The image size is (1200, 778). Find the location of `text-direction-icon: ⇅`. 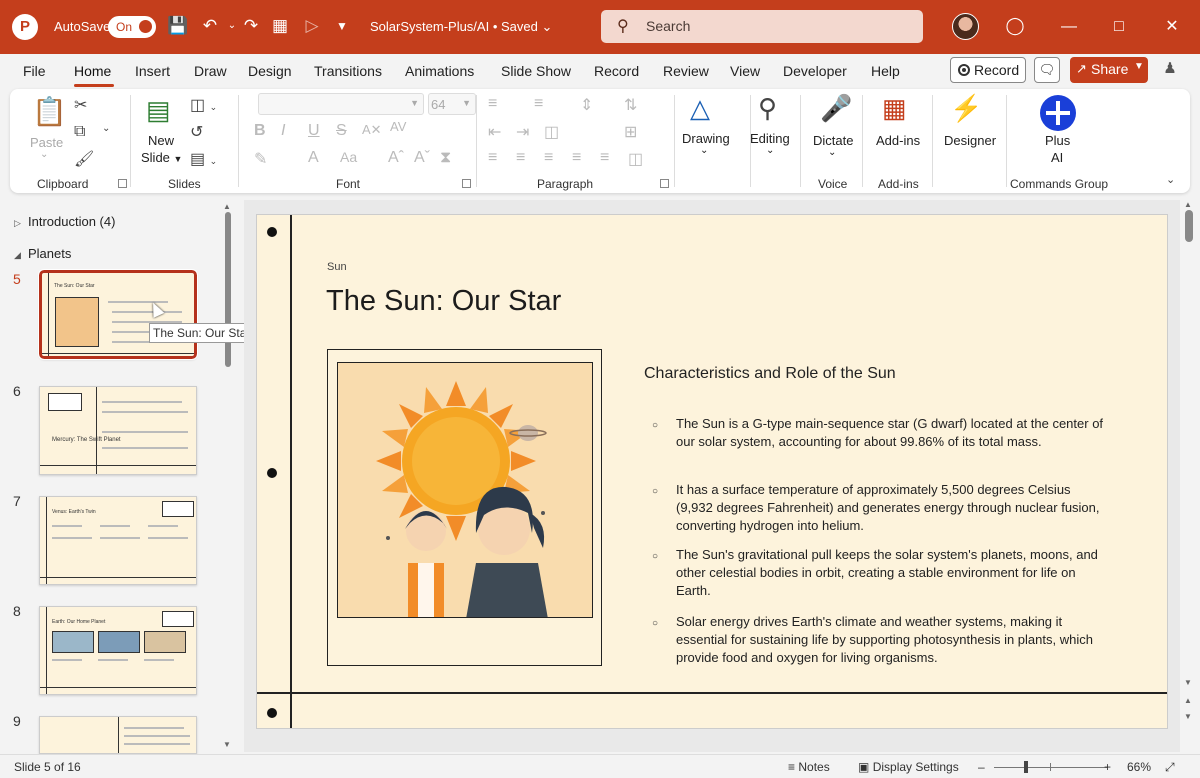

text-direction-icon: ⇅ is located at coordinates (630, 105).